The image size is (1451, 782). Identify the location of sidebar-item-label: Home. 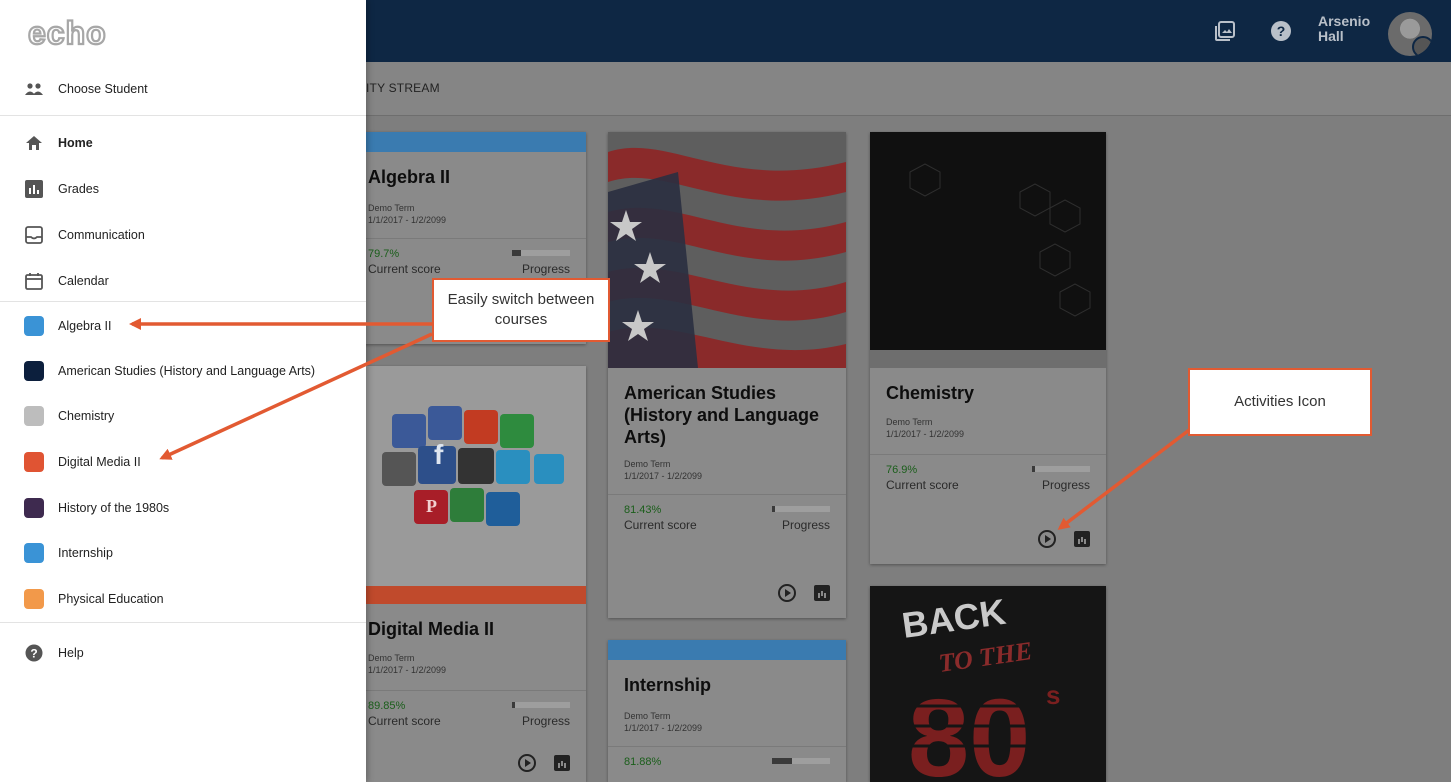
(75, 143).